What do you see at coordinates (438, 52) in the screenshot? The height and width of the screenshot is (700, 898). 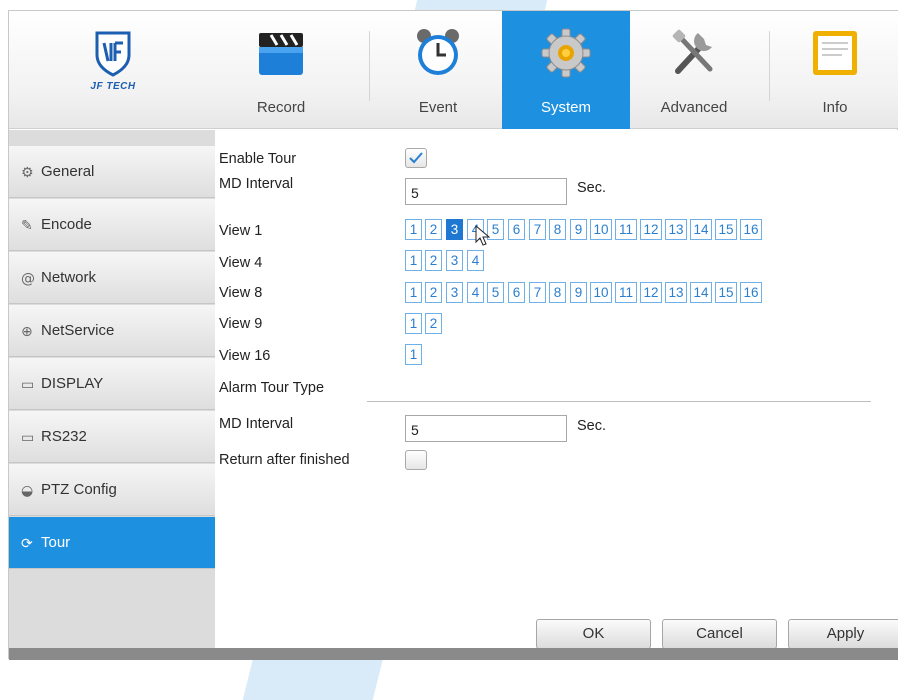 I see `alarm-clock-icon` at bounding box center [438, 52].